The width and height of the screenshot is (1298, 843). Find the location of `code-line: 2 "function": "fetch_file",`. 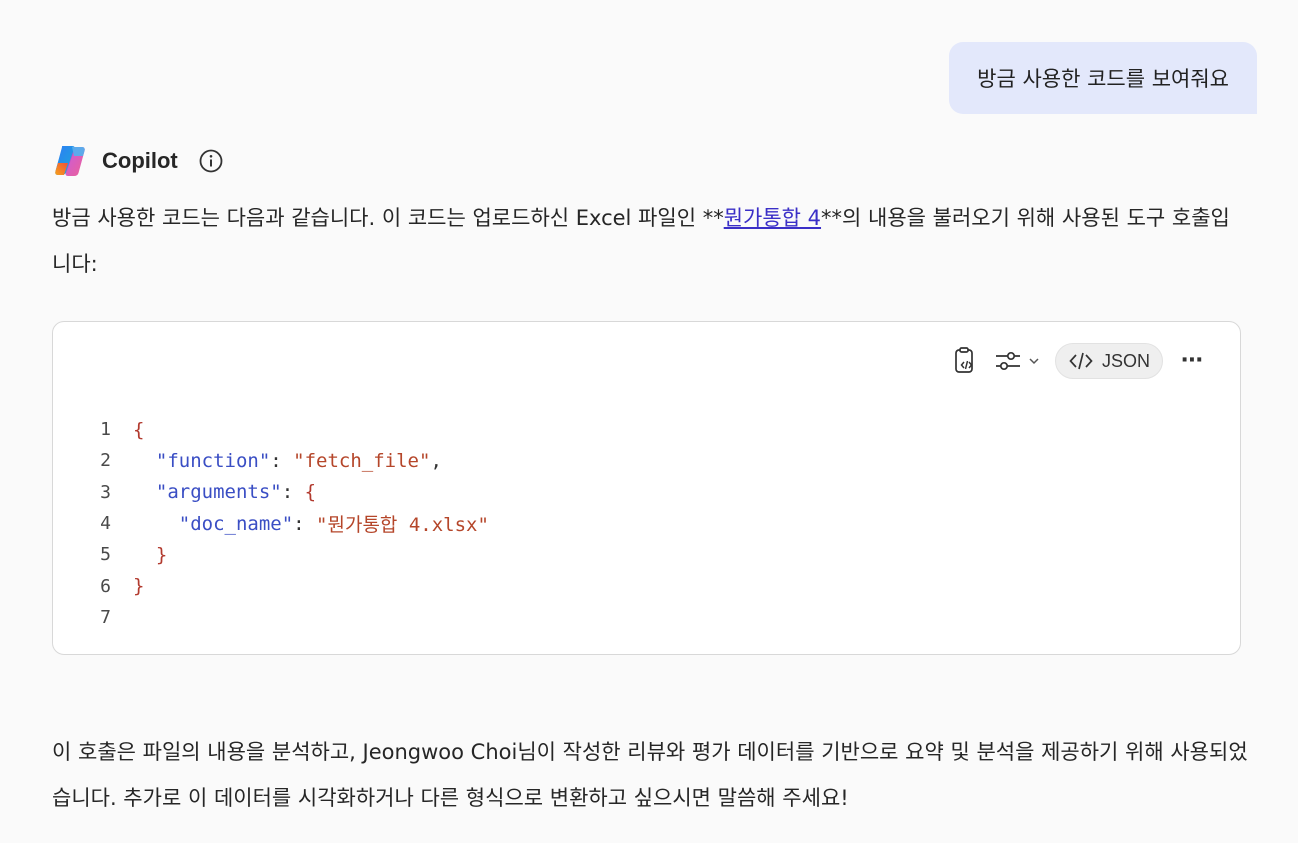

code-line: 2 "function": "fetch_file", is located at coordinates (646, 460).